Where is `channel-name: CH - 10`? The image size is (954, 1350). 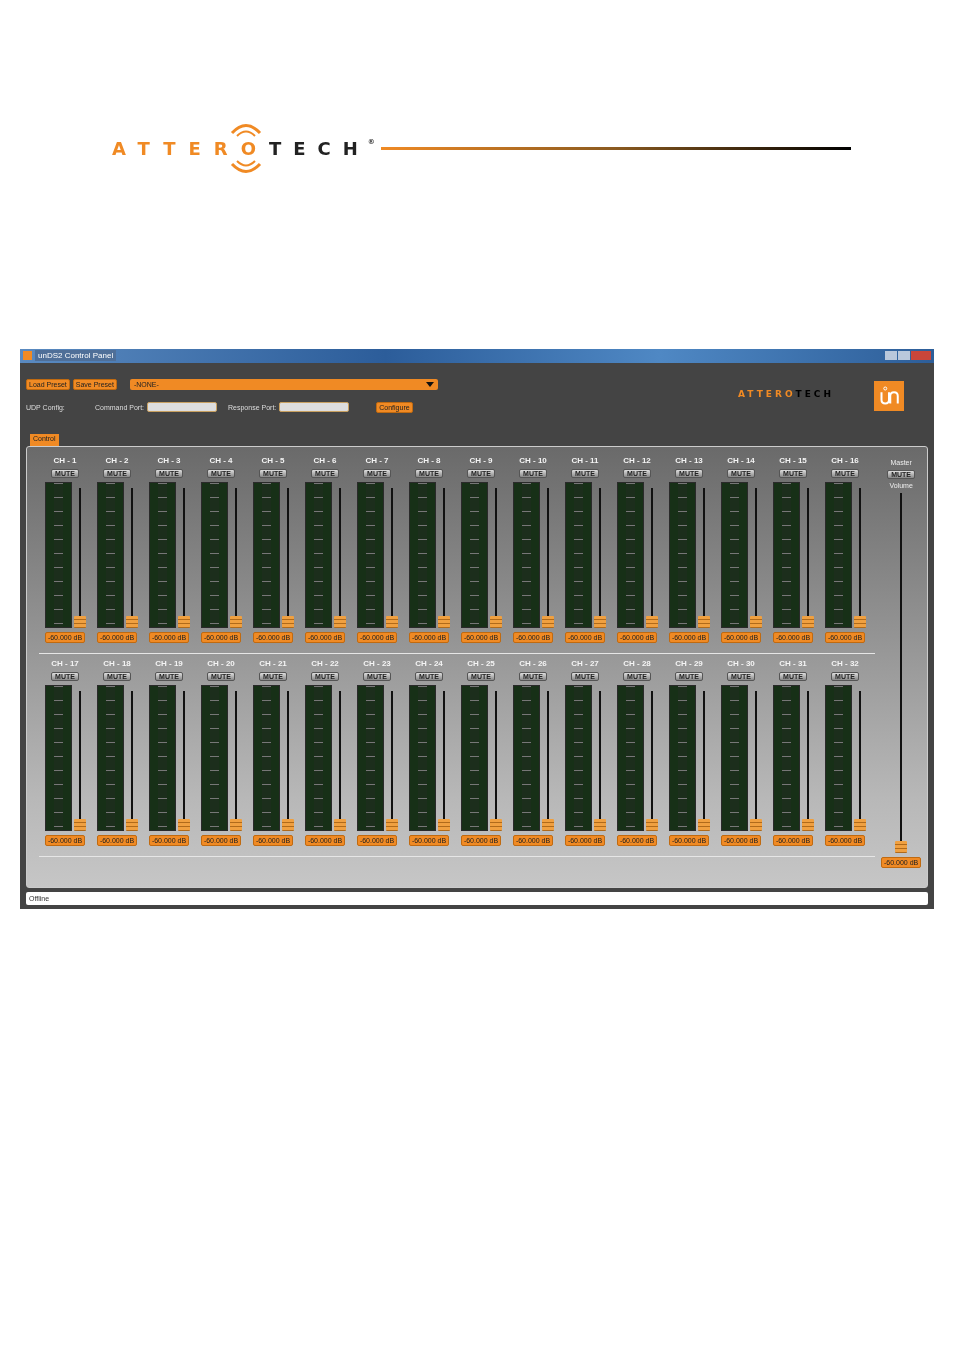
channel-name: CH - 10 is located at coordinates (533, 461).